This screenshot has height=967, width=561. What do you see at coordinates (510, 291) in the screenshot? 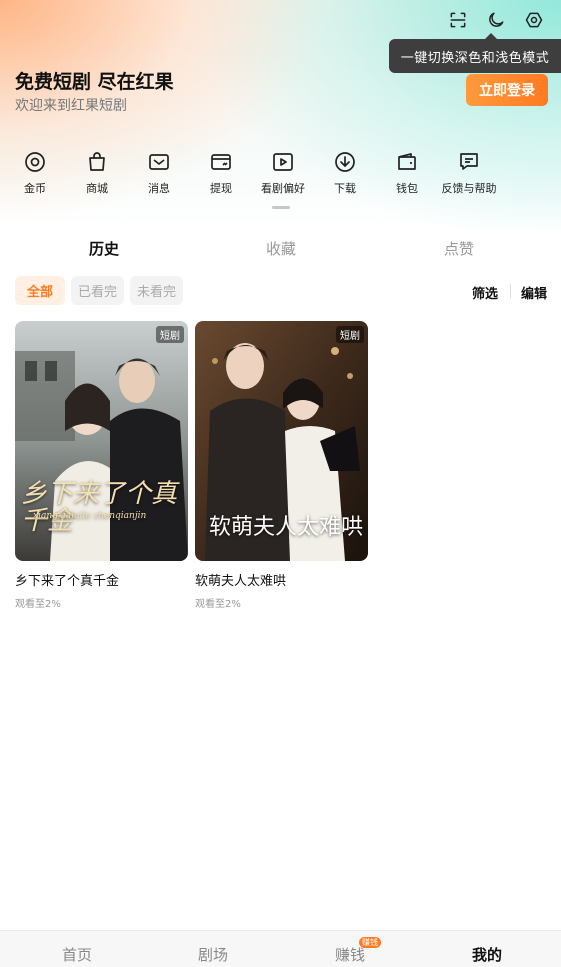
I see `divider` at bounding box center [510, 291].